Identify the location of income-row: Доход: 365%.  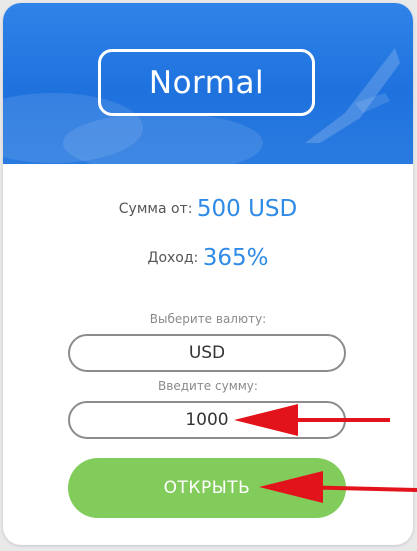
(208, 258).